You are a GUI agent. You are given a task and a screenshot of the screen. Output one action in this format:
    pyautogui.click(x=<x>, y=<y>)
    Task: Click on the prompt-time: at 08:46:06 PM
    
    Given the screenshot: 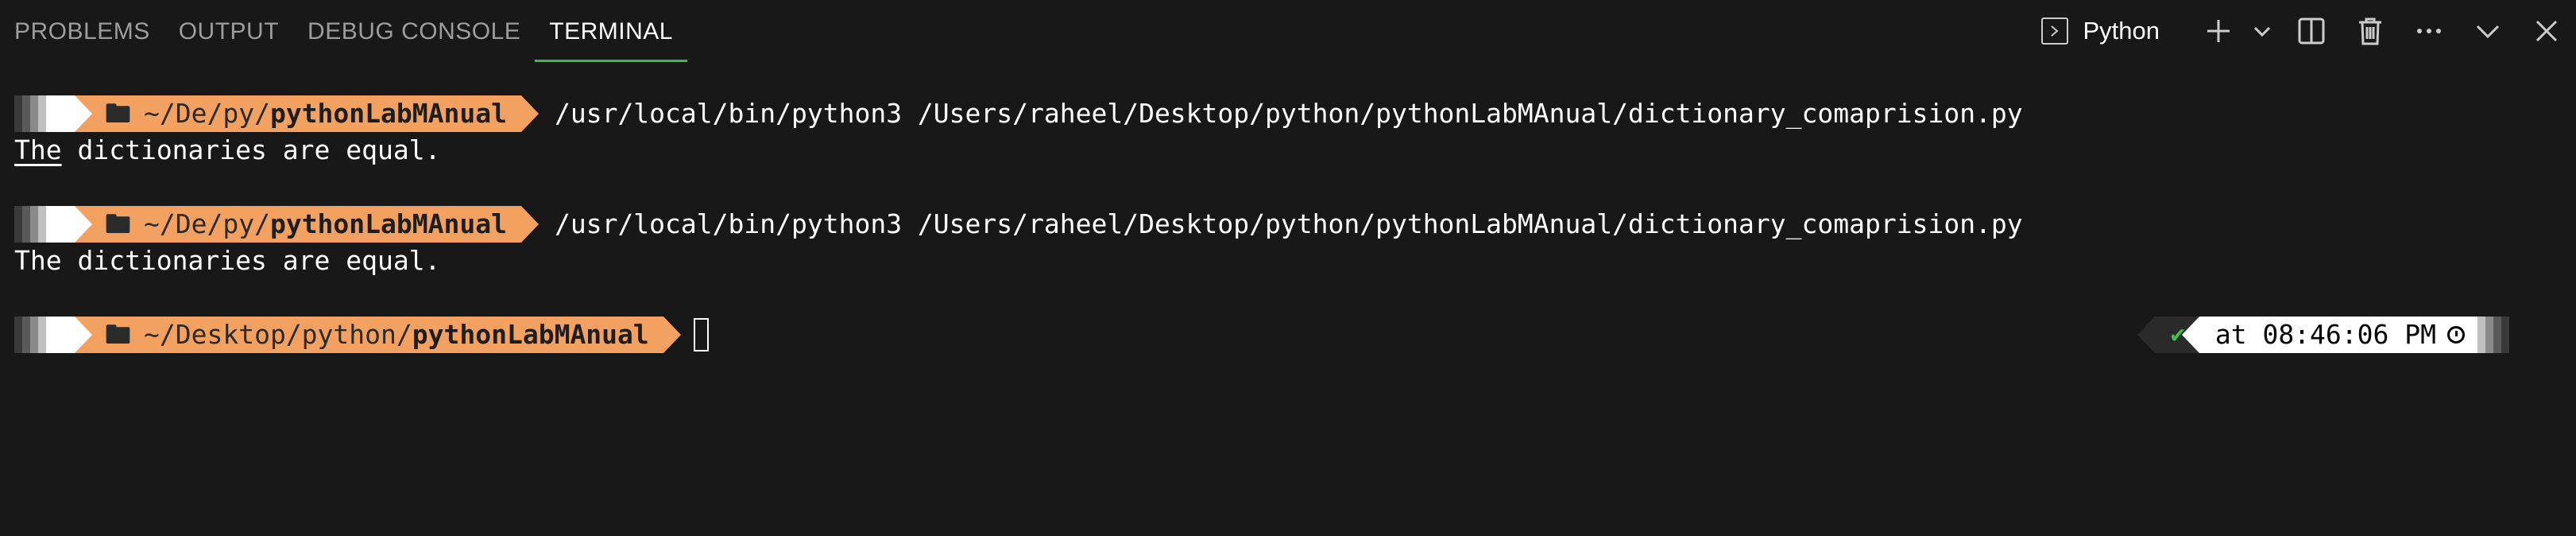 What is the action you would take?
    pyautogui.click(x=2329, y=335)
    